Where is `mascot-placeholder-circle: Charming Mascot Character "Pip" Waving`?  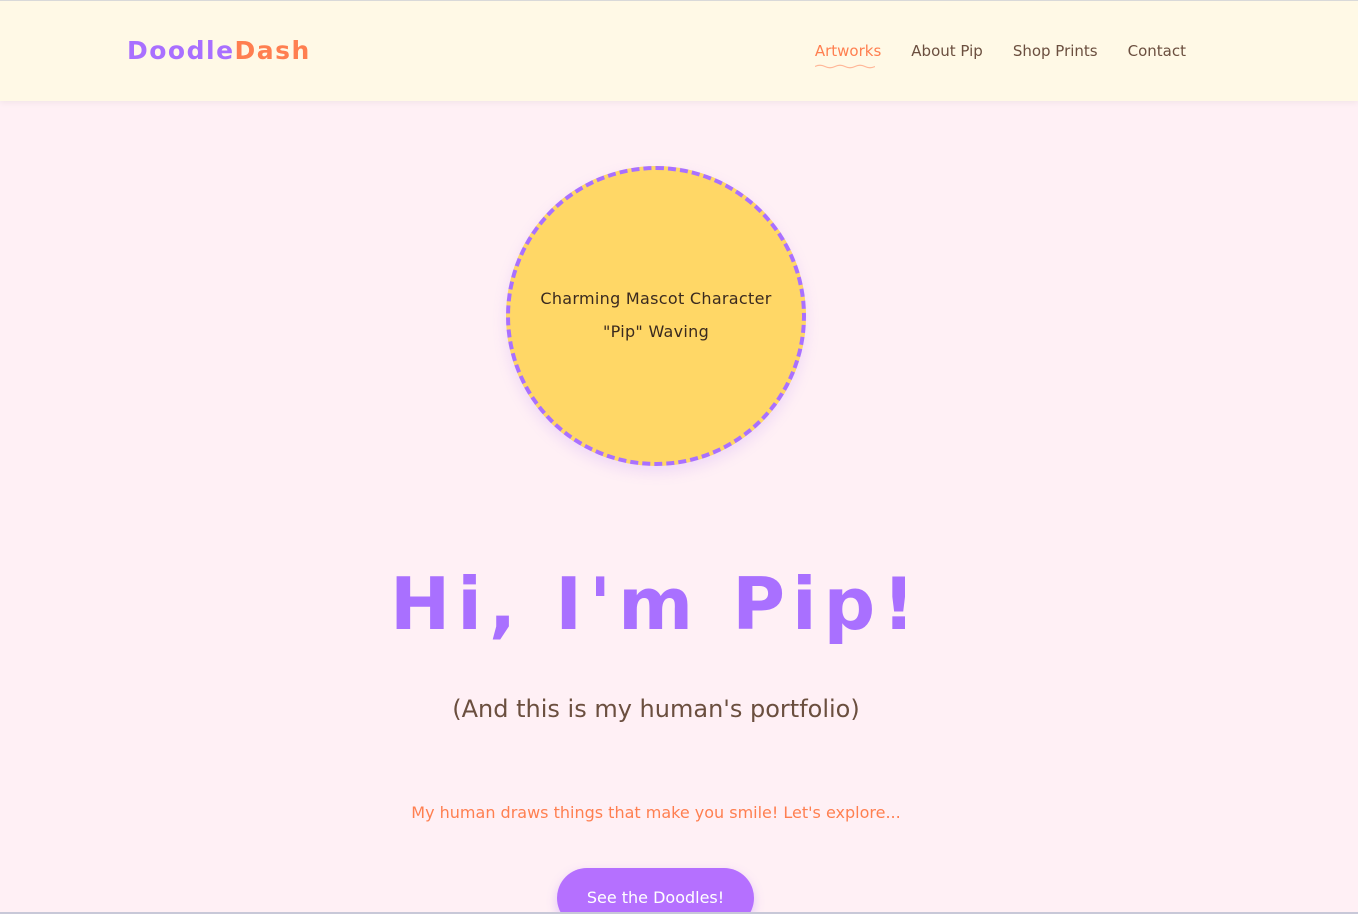 mascot-placeholder-circle: Charming Mascot Character "Pip" Waving is located at coordinates (656, 316).